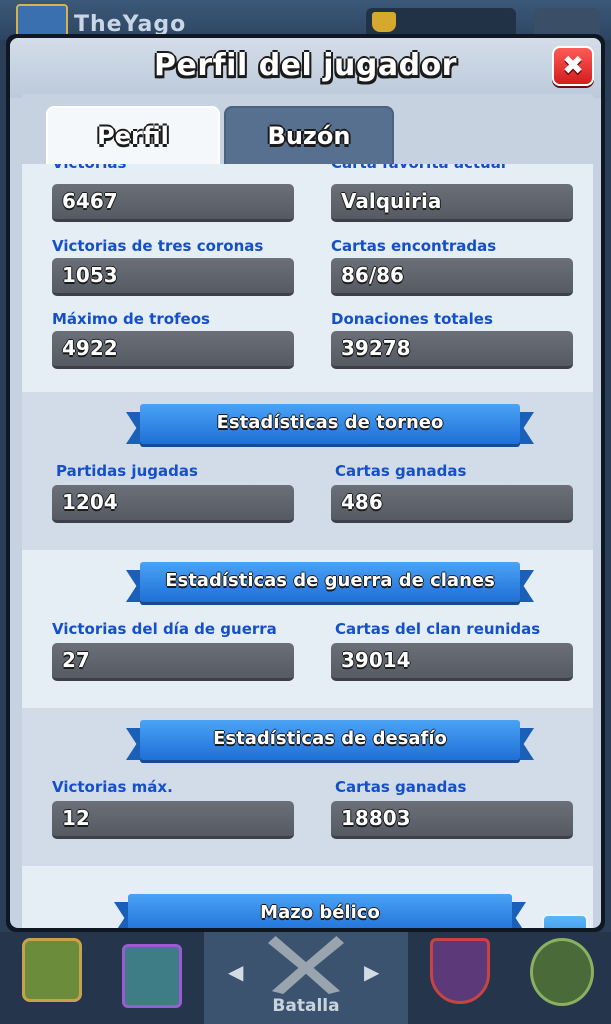 This screenshot has height=1024, width=611. I want to click on stat-label-max-wins: Victorias máx., so click(112, 787).